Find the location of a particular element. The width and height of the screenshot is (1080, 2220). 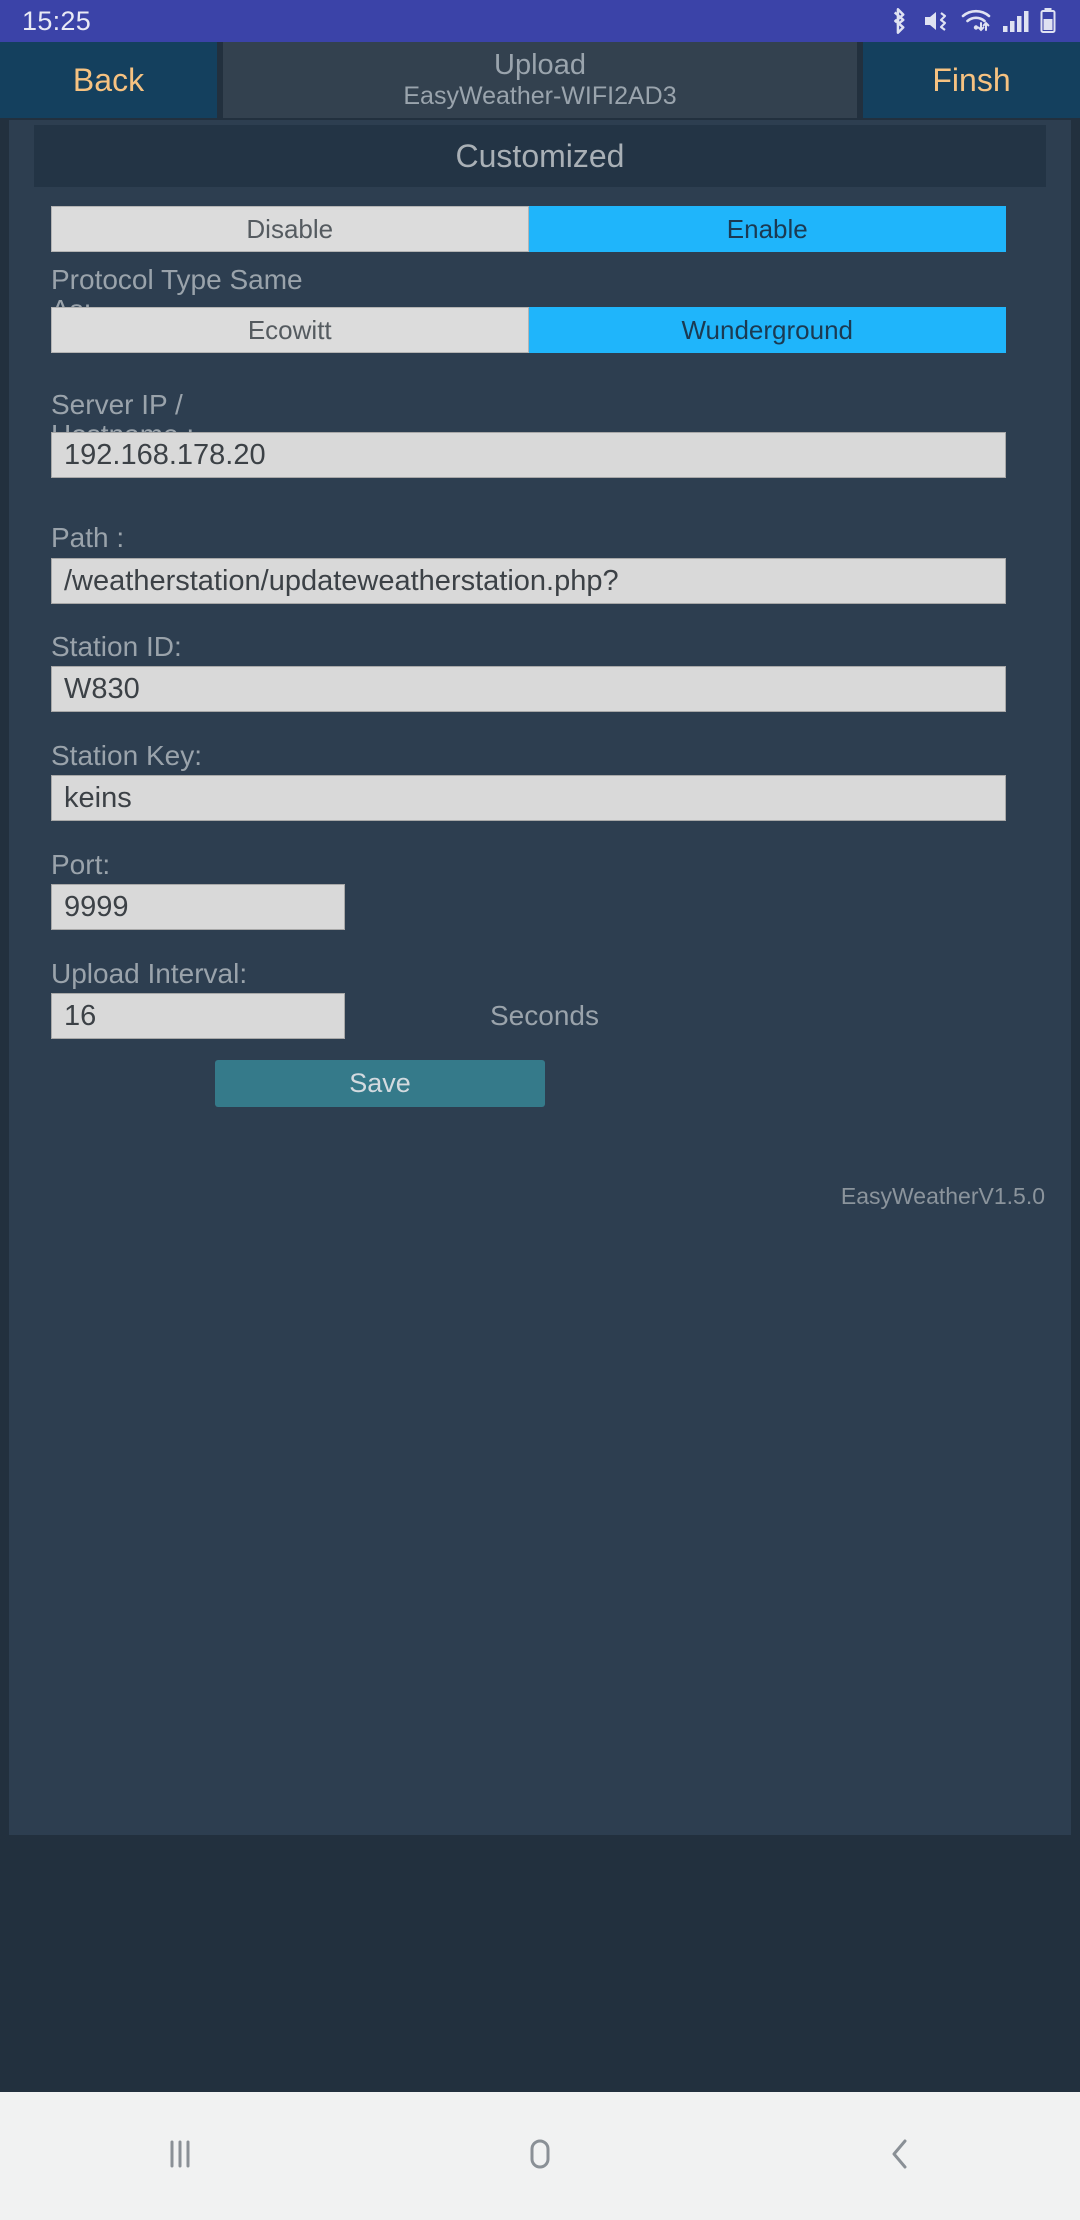

recents-icon is located at coordinates (180, 2156).